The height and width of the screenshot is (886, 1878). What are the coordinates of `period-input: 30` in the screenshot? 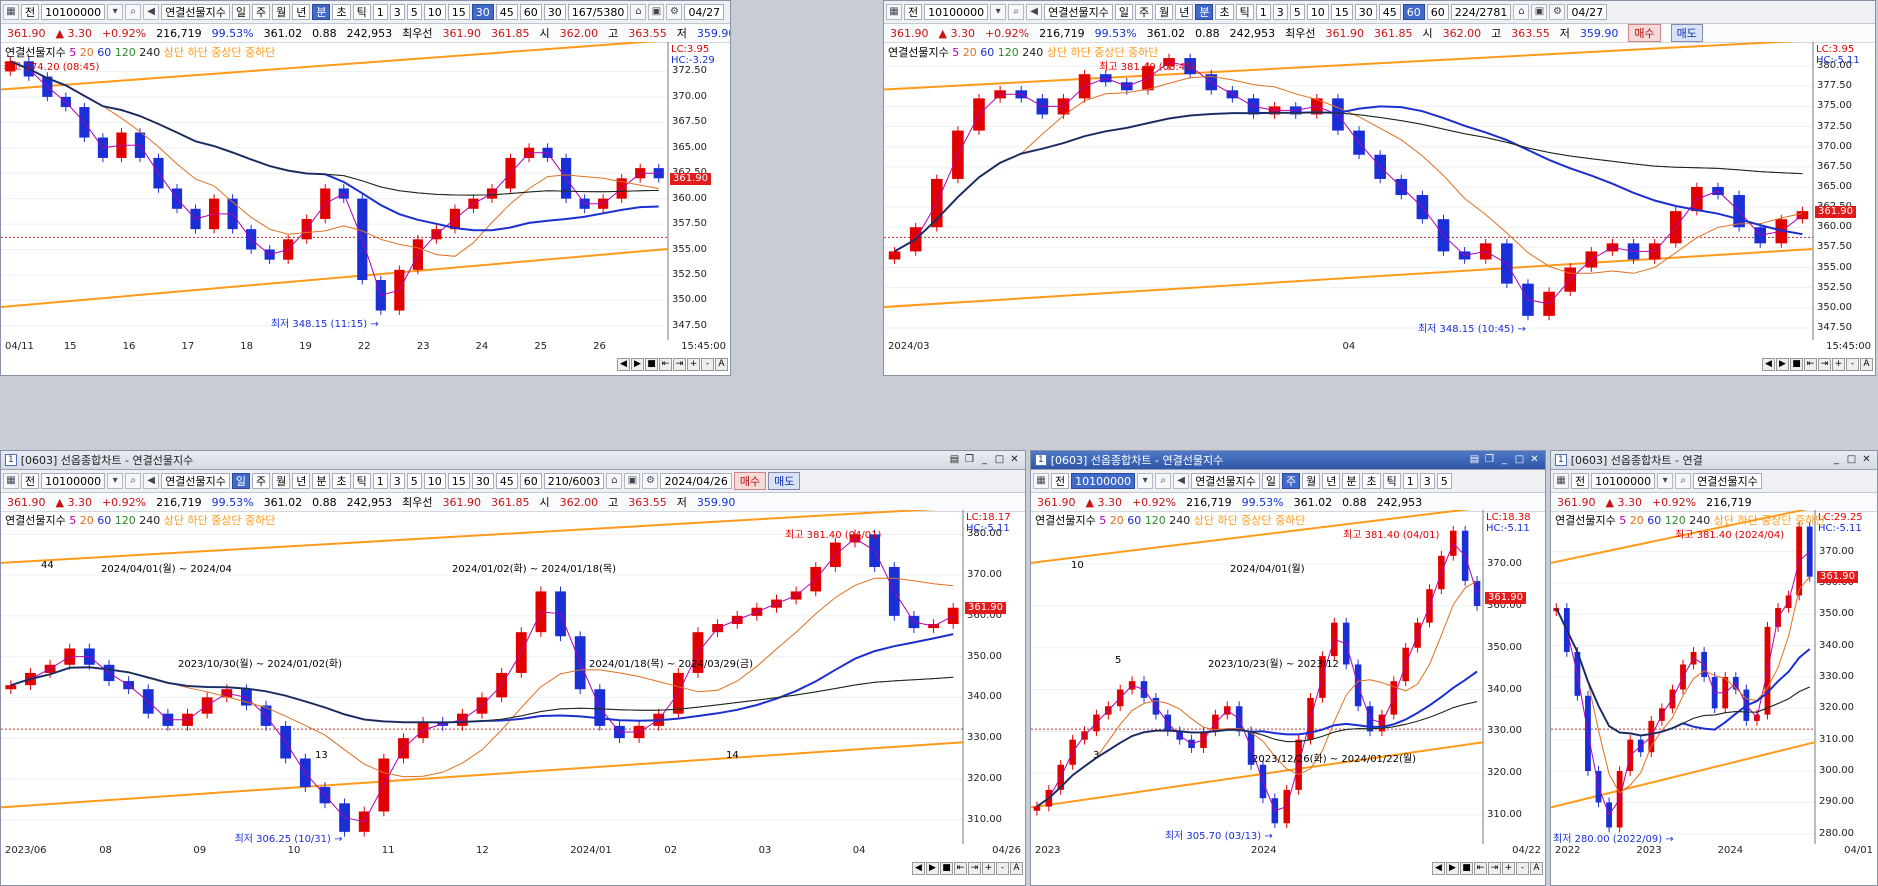 It's located at (554, 12).